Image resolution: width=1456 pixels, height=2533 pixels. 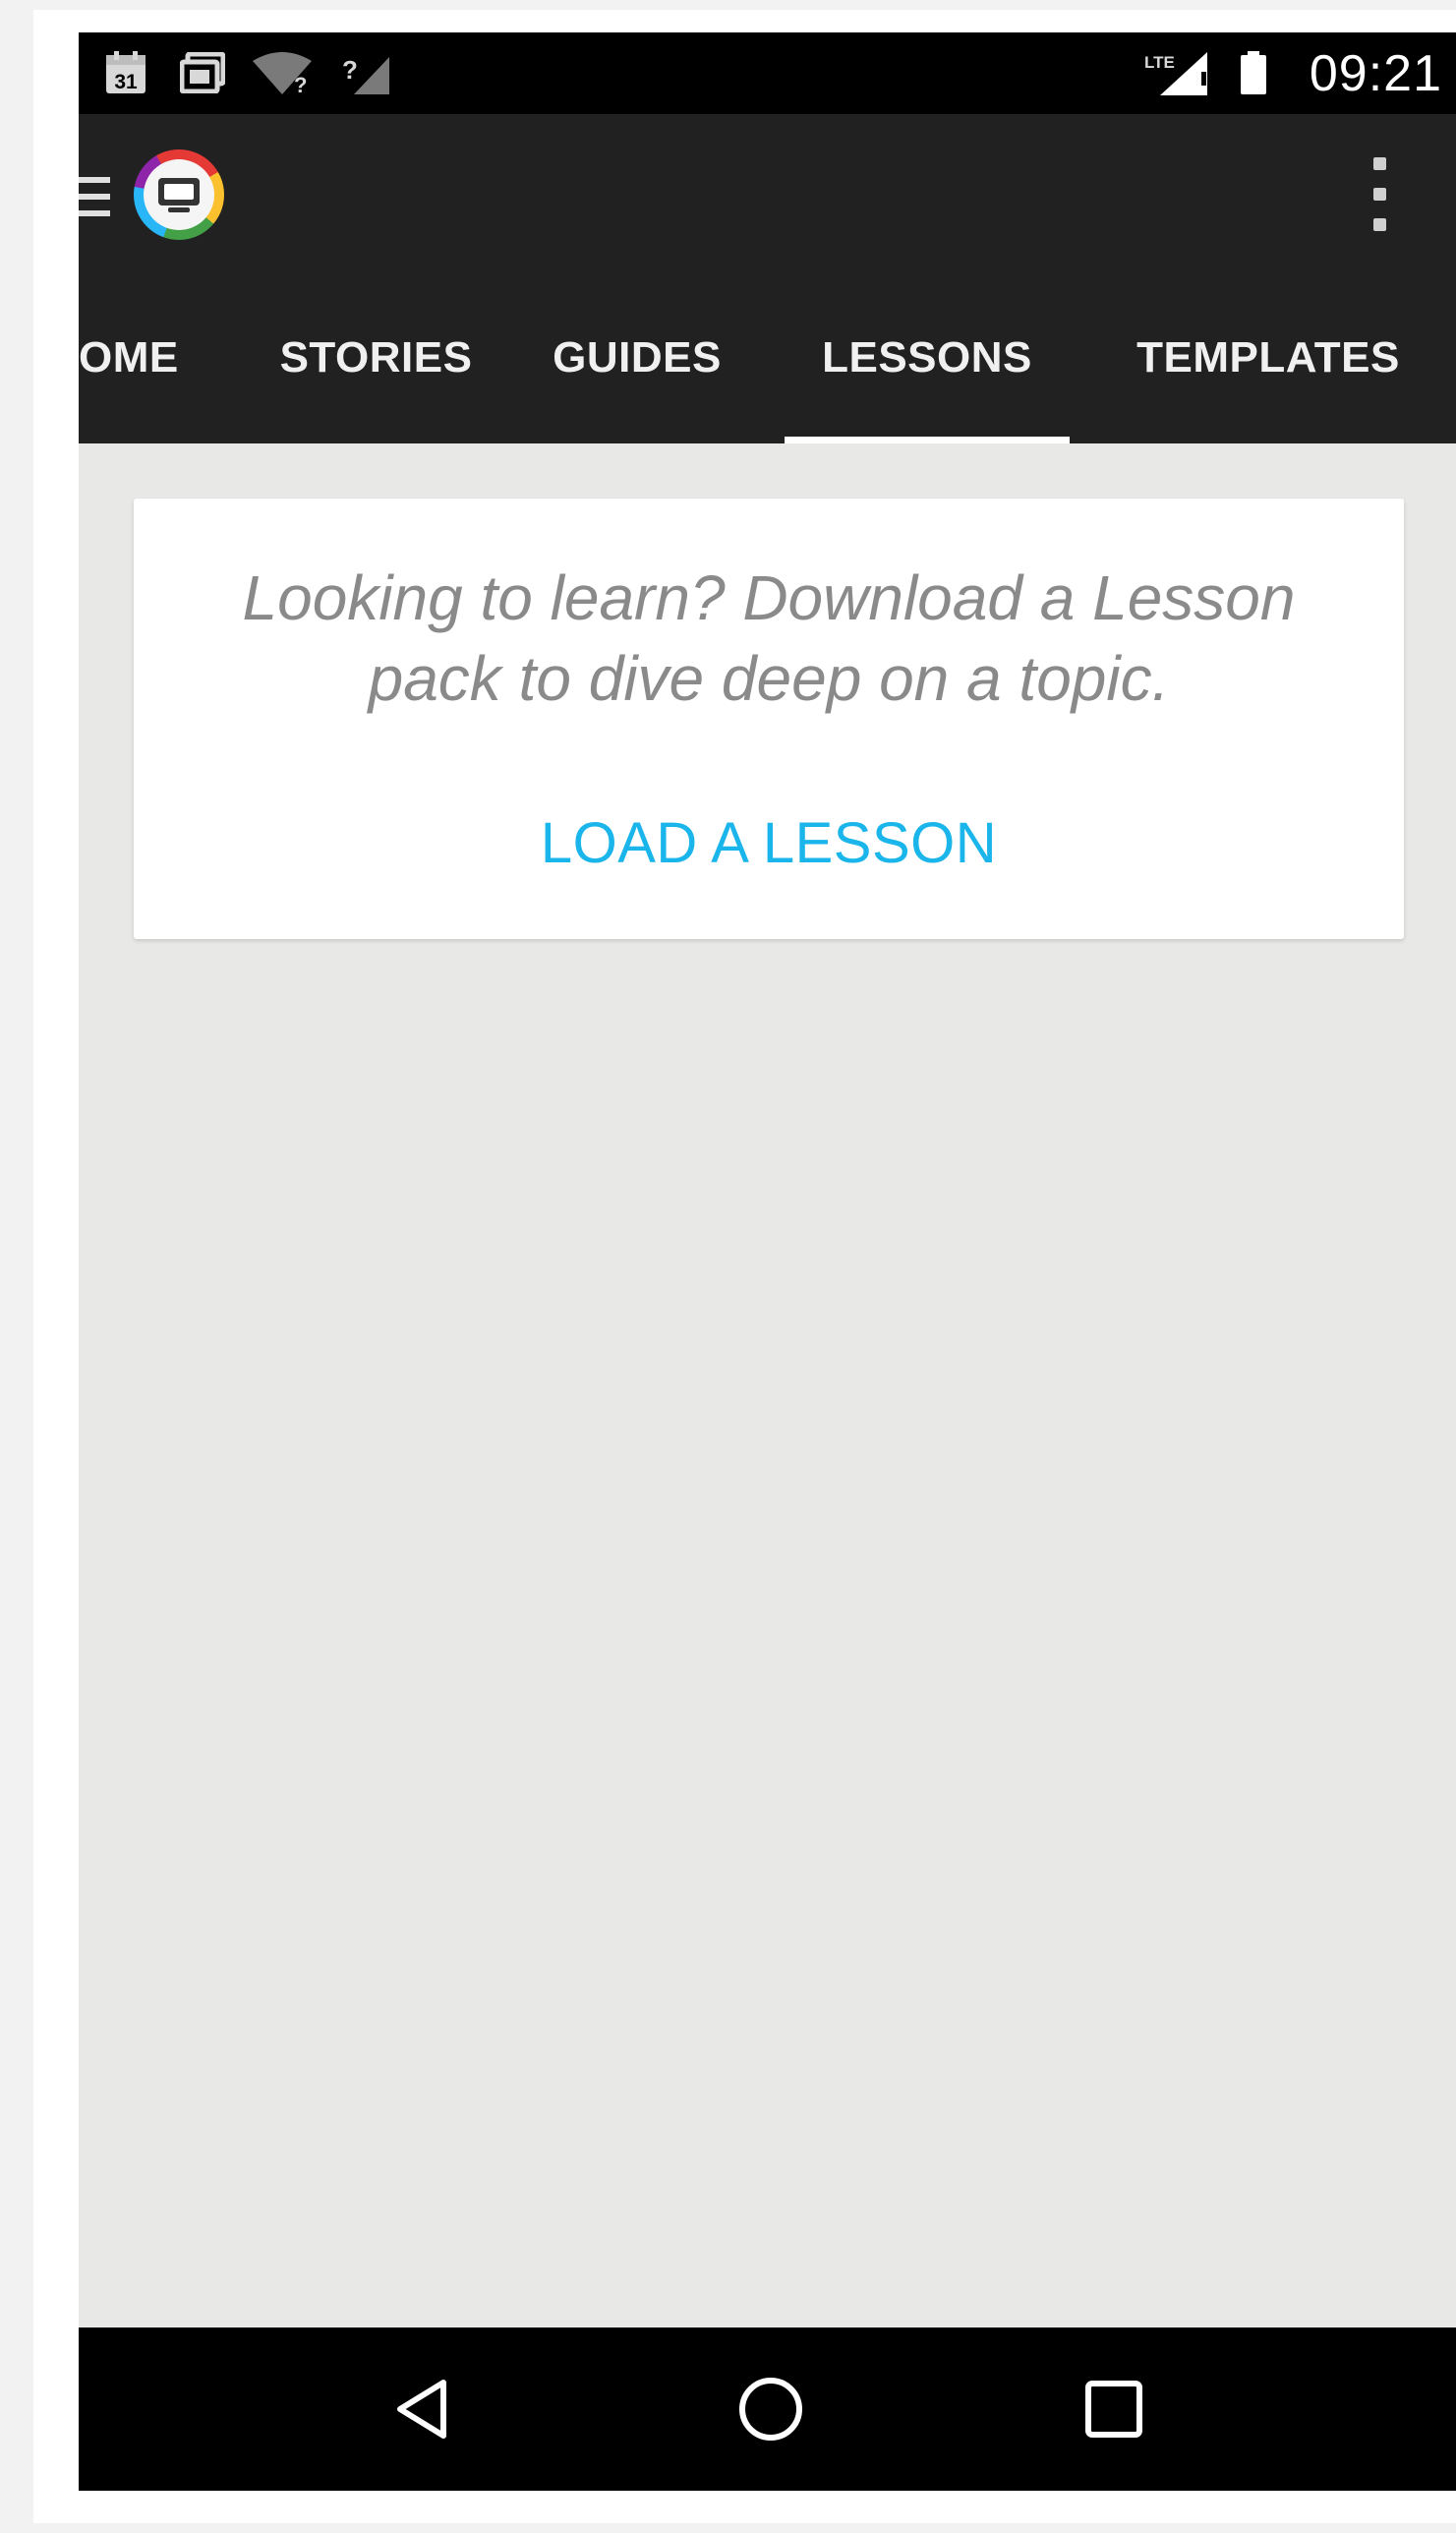 I want to click on battery-icon, so click(x=1253, y=72).